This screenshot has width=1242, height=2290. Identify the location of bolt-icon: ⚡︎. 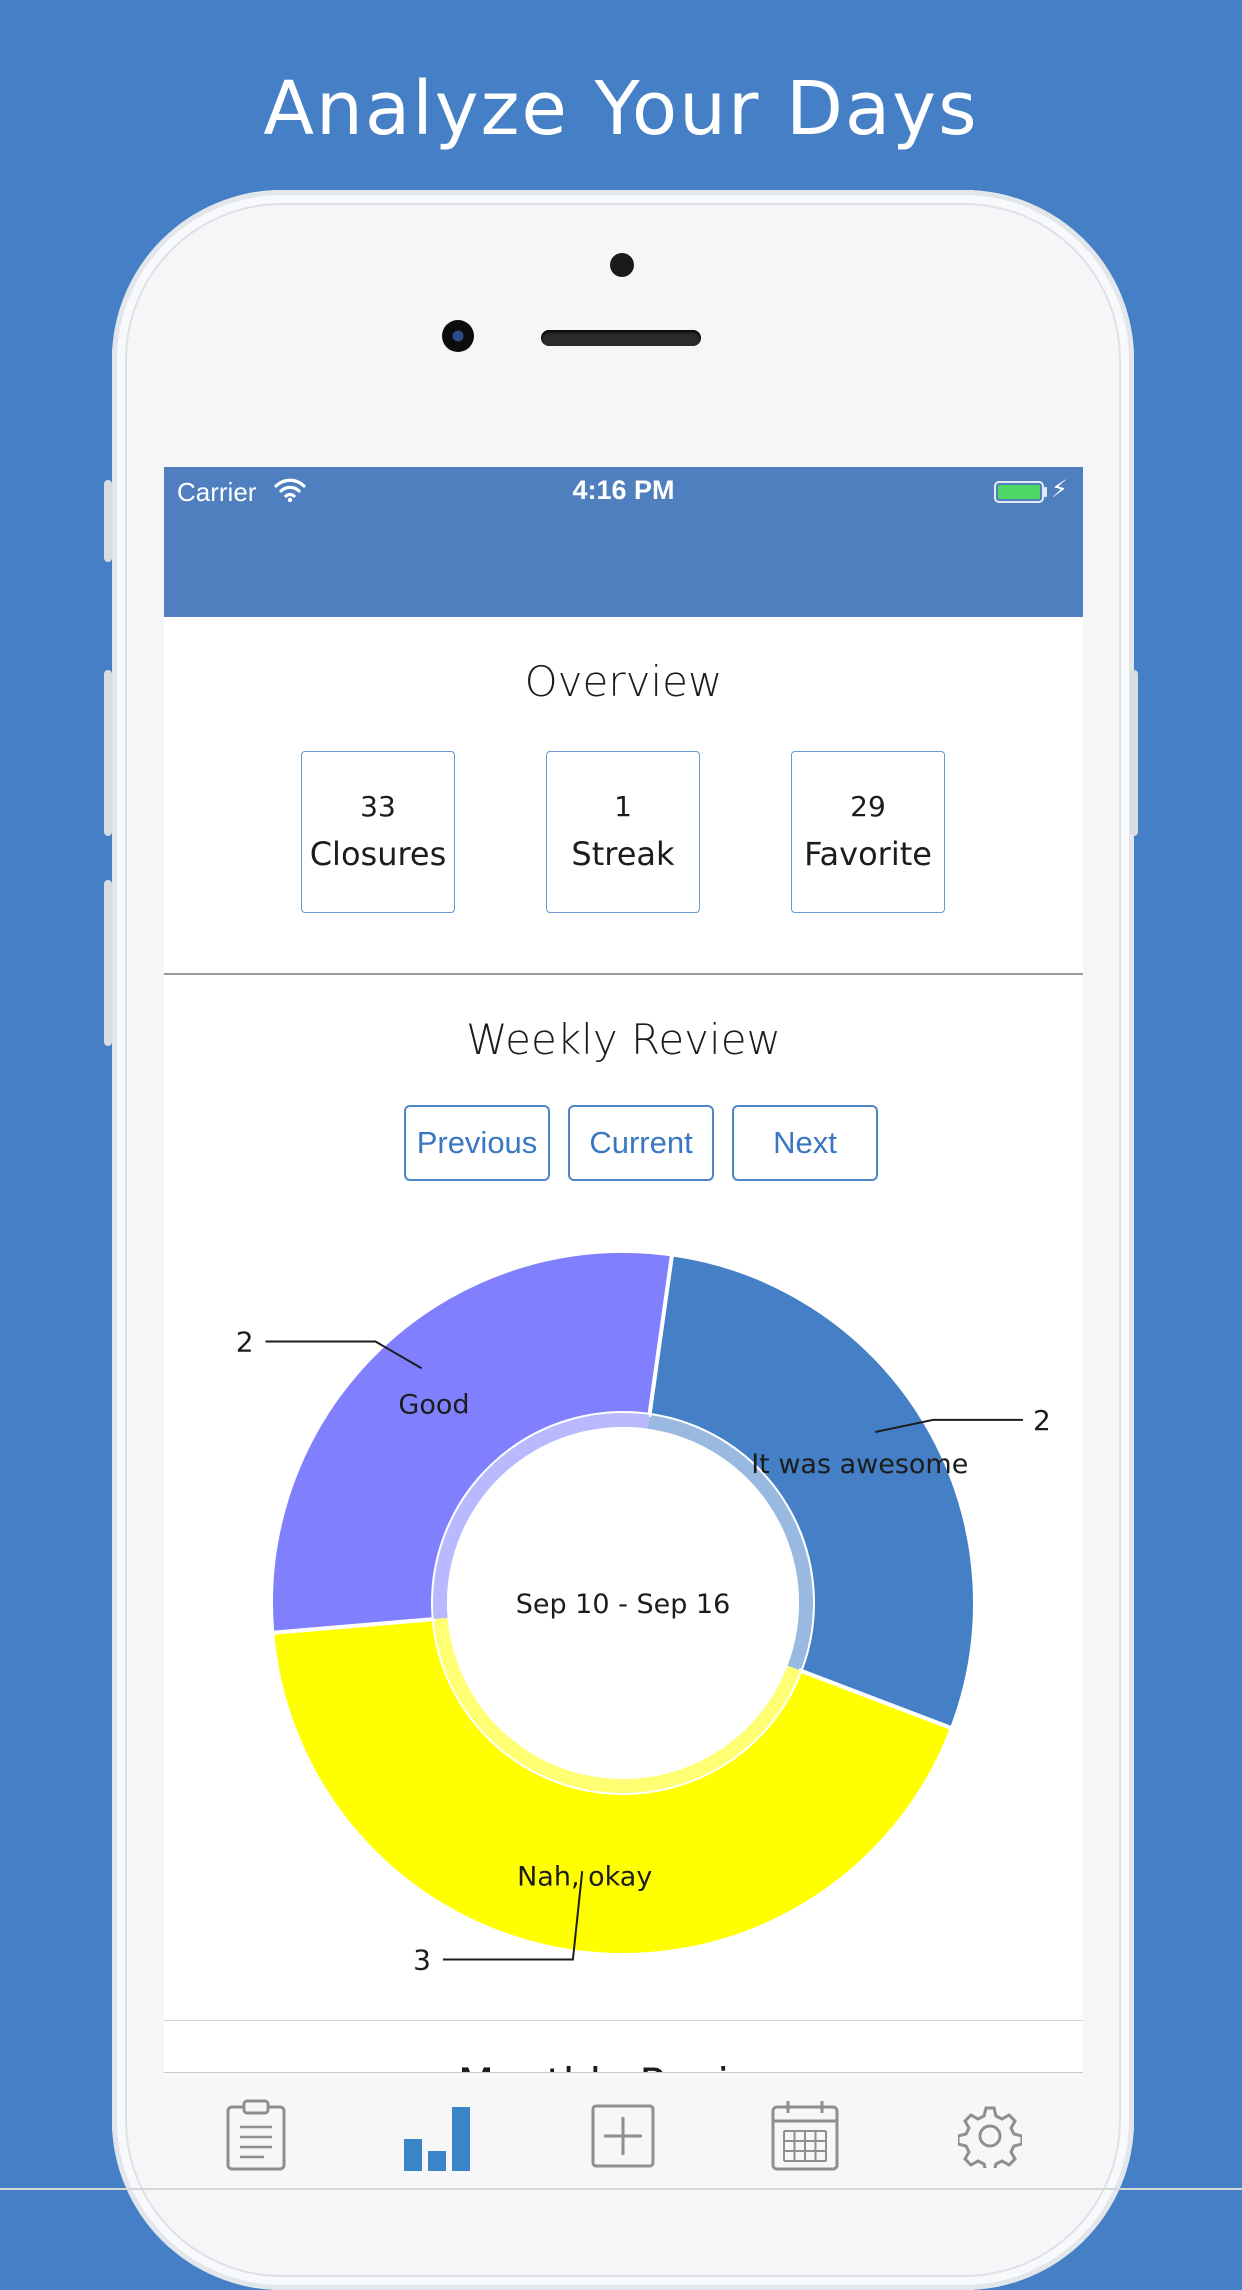
(1059, 489).